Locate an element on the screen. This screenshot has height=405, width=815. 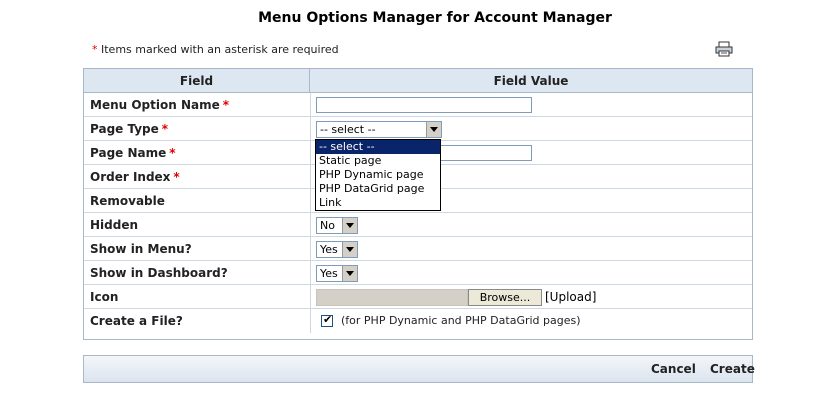
dropdown-option: Static page is located at coordinates (378, 161).